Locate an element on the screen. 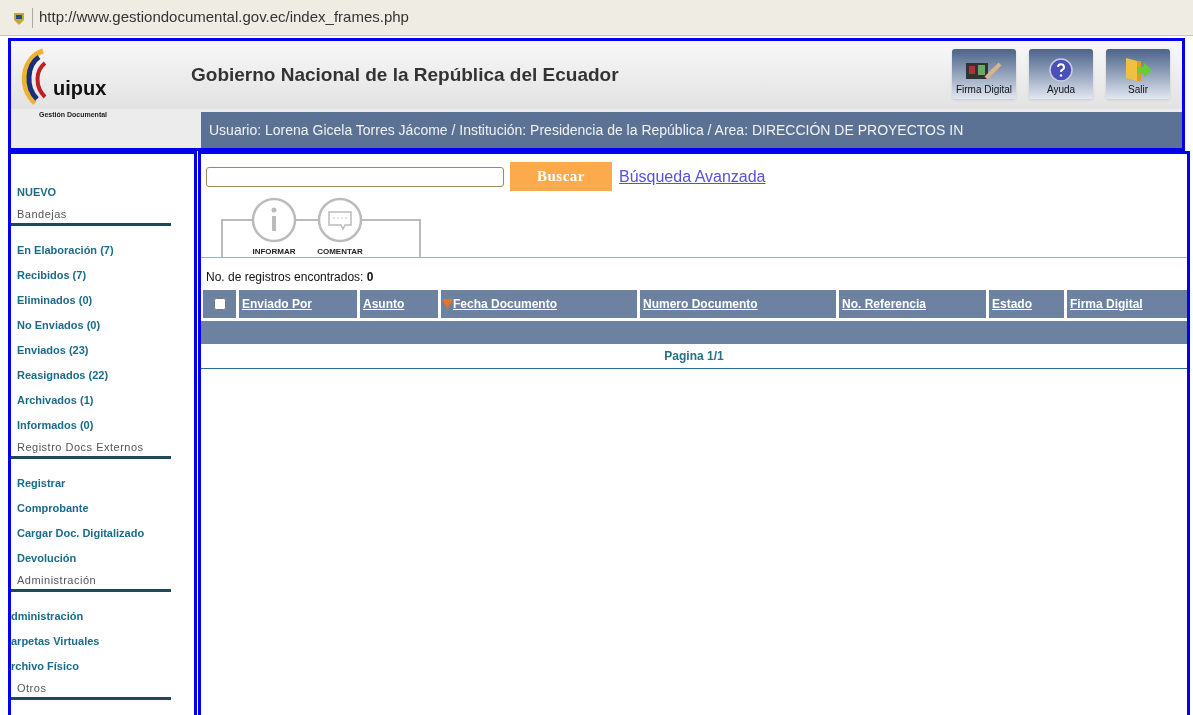 This screenshot has height=715, width=1193. sidebar-section-heading: Bandejas is located at coordinates (91, 216).